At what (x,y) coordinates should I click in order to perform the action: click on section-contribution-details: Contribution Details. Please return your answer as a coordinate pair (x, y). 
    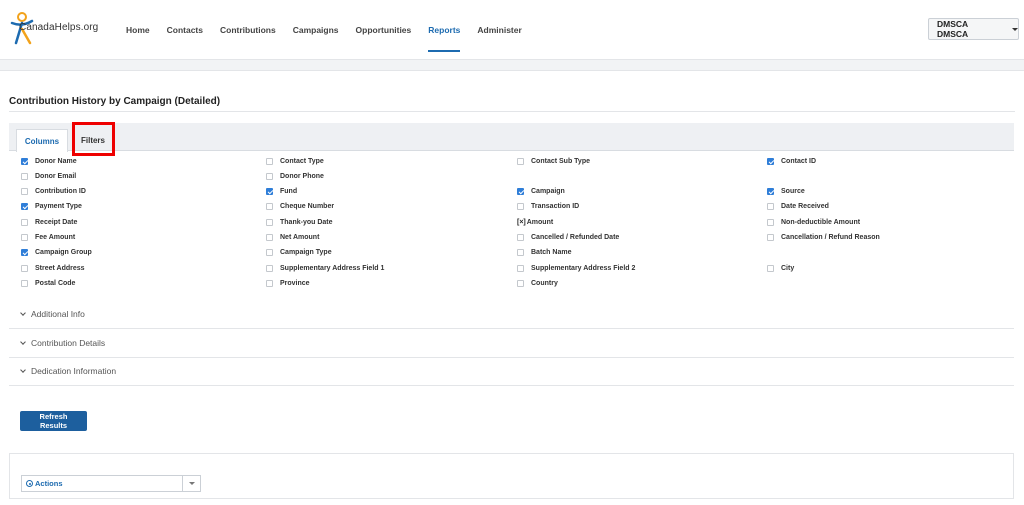
    Looking at the image, I should click on (511, 343).